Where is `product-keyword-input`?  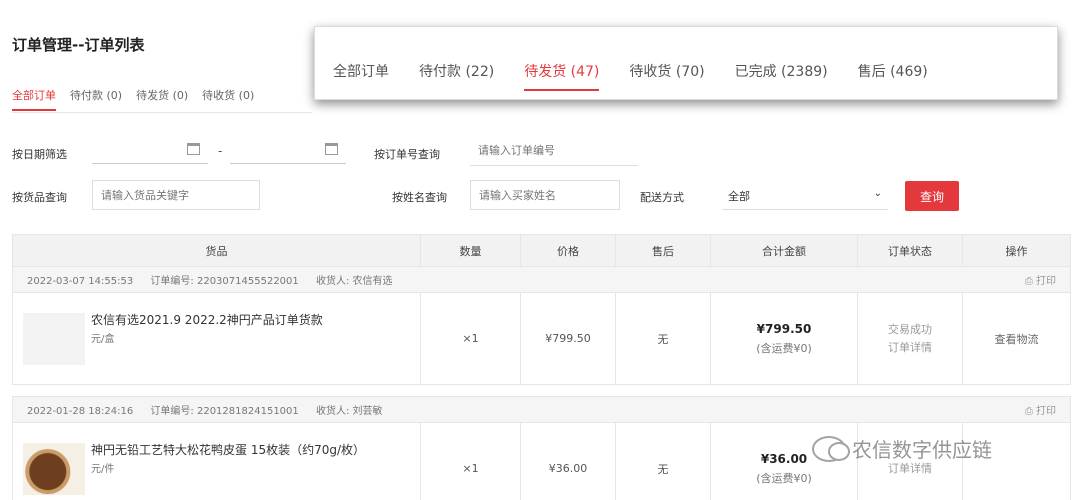
product-keyword-input is located at coordinates (176, 195).